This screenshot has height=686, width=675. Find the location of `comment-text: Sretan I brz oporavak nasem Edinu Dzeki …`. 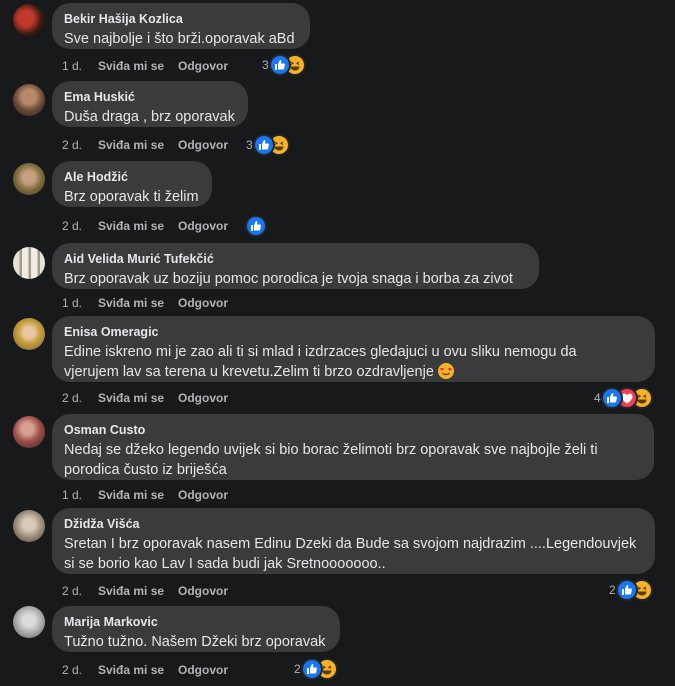

comment-text: Sretan I brz oporavak nasem Edinu Dzeki … is located at coordinates (350, 554).